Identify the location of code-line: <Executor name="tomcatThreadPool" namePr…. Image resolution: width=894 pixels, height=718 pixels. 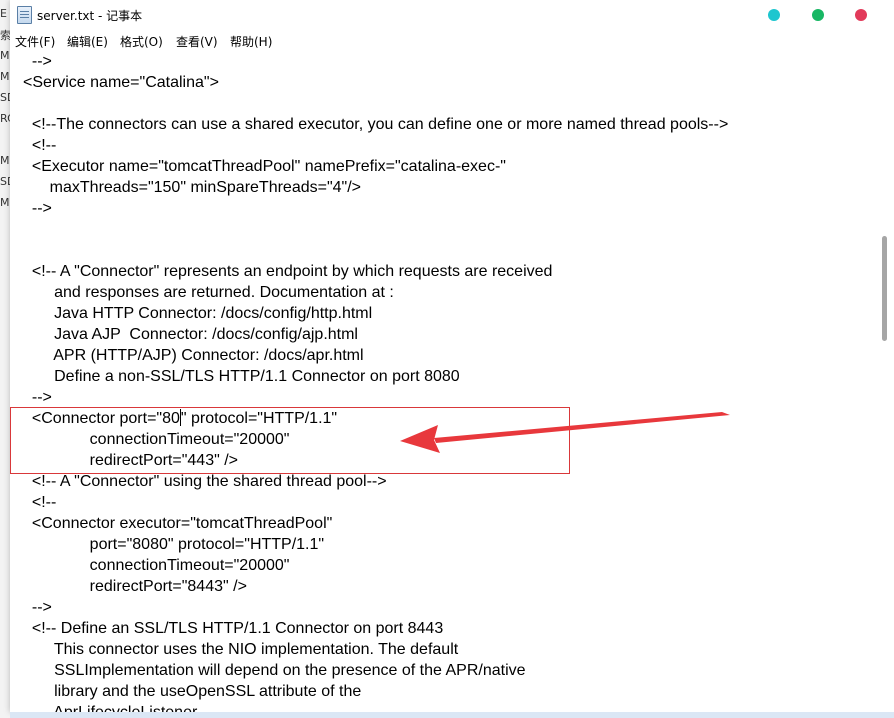
(264, 166).